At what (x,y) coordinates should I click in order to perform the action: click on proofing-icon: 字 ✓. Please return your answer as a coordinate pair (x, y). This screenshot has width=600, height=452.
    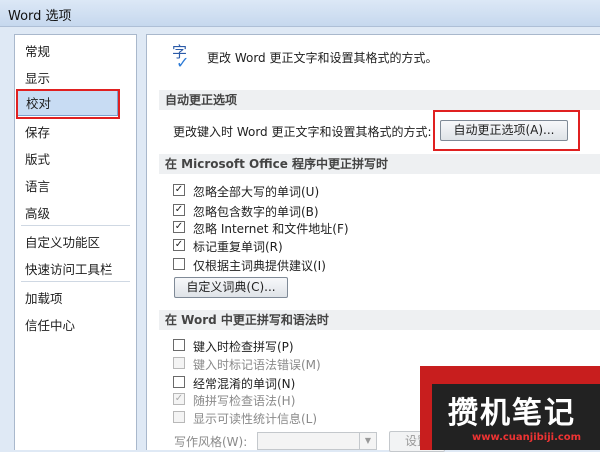
    Looking at the image, I should click on (181, 57).